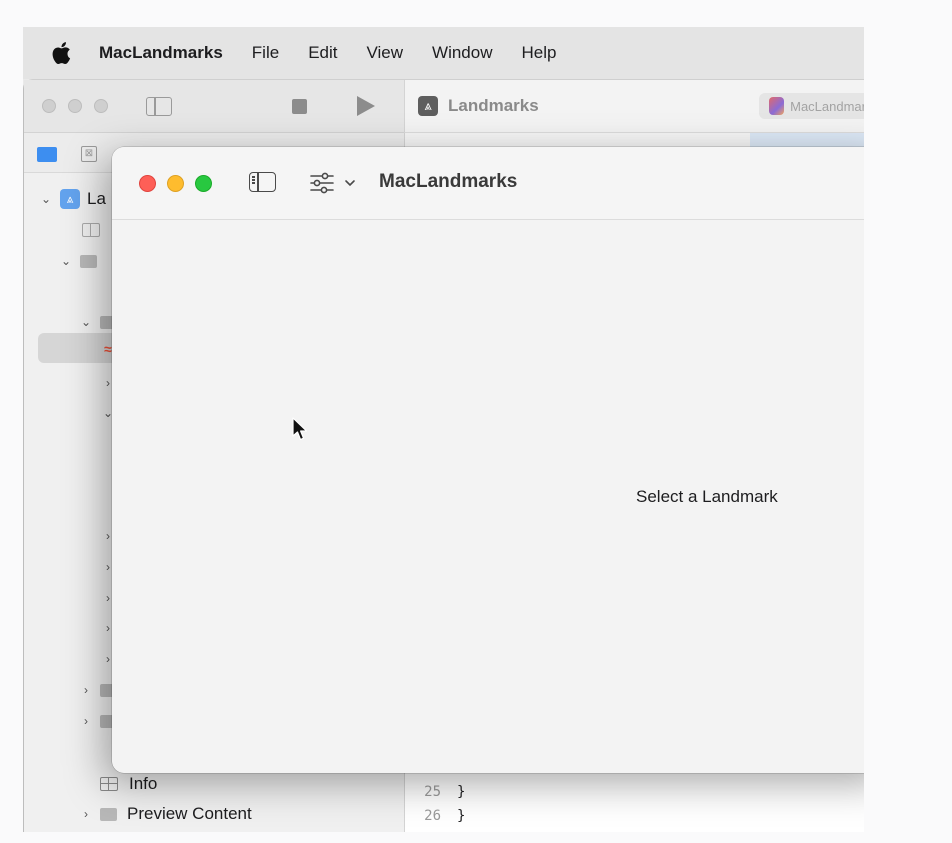 Image resolution: width=952 pixels, height=843 pixels. I want to click on line-number: 25, so click(432, 792).